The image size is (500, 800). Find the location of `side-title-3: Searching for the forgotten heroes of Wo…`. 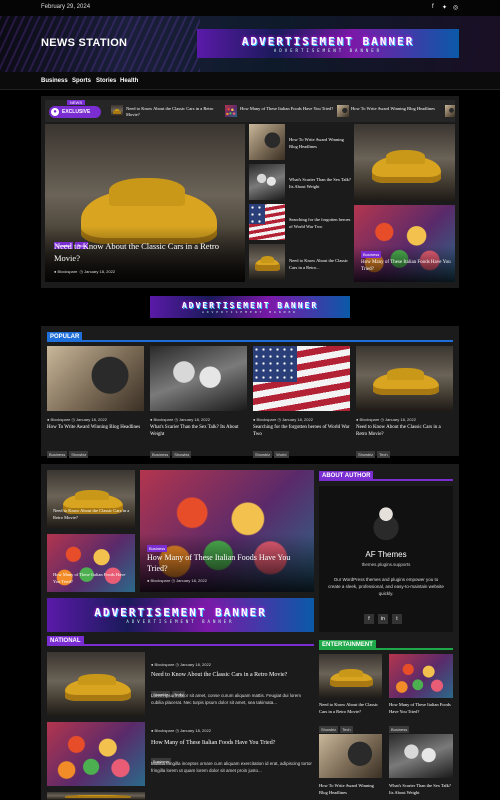

side-title-3: Searching for the forgotten heroes of Wo… is located at coordinates (320, 223).